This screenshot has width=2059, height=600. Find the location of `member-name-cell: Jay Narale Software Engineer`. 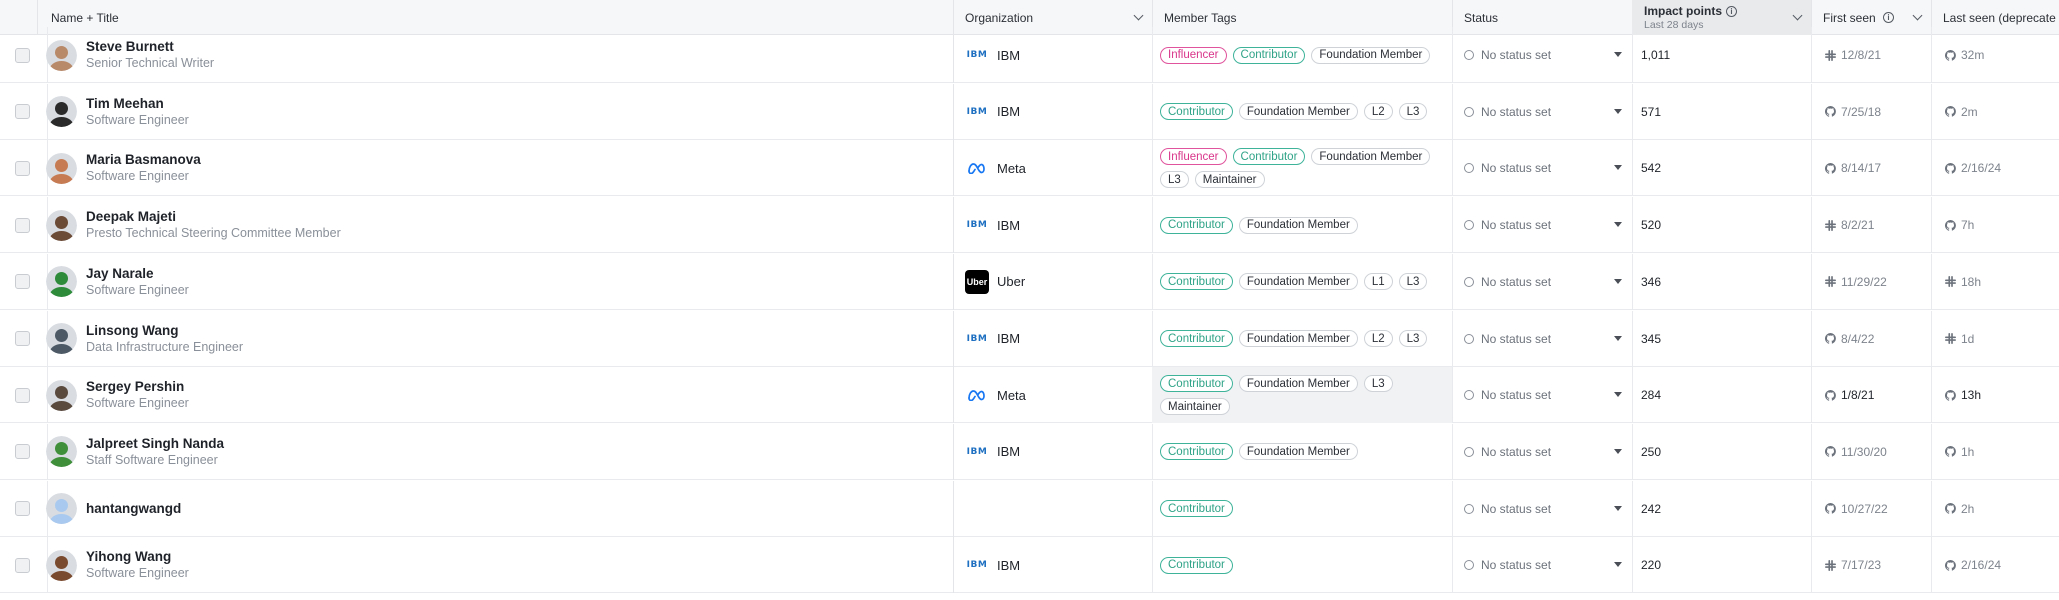

member-name-cell: Jay Narale Software Engineer is located at coordinates (496, 281).